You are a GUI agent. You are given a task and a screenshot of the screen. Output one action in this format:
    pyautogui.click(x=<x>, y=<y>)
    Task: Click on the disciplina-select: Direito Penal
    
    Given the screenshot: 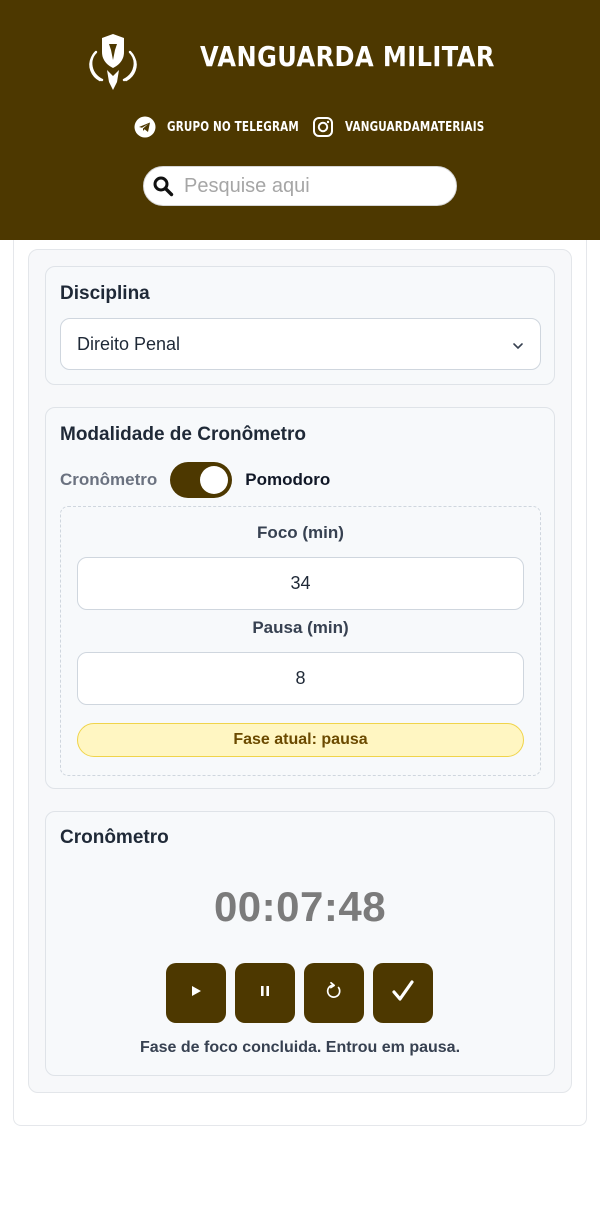 What is the action you would take?
    pyautogui.click(x=300, y=344)
    